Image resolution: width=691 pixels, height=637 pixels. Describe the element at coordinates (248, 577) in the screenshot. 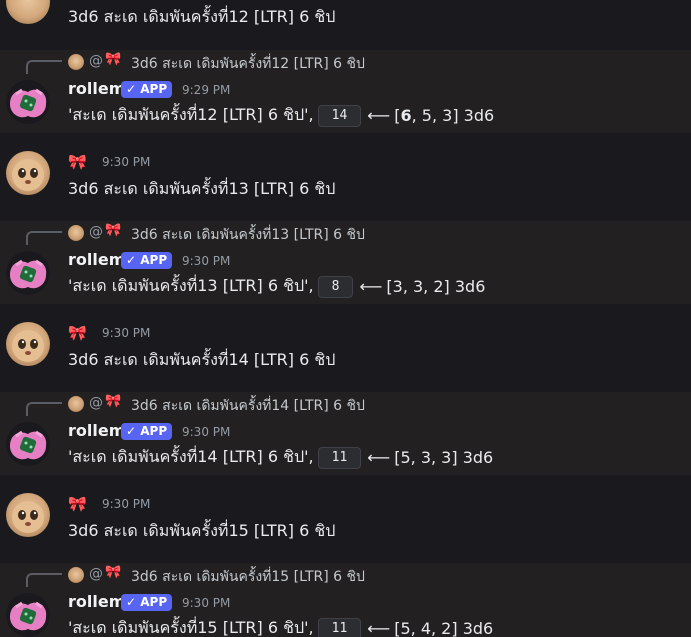

I see `reply-preview: 3d6 สะเด เดิมพันครั้งที่15 [LTR] 6 ชิป` at that location.